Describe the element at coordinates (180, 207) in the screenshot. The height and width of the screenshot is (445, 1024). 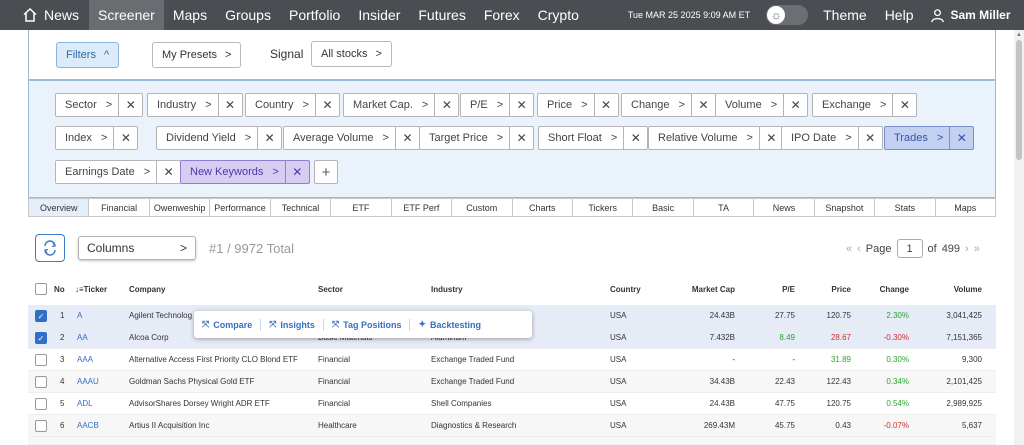
I see `tab-owenweship: Owenweship` at that location.